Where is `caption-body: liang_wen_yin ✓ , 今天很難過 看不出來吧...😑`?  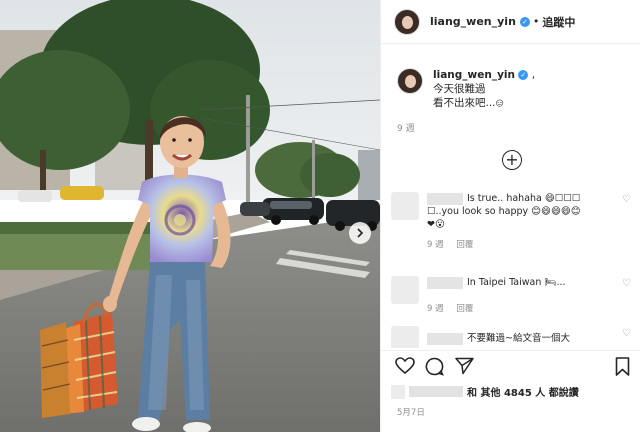 caption-body: liang_wen_yin ✓ , 今天很難過 看不出來吧...😑 is located at coordinates (484, 89).